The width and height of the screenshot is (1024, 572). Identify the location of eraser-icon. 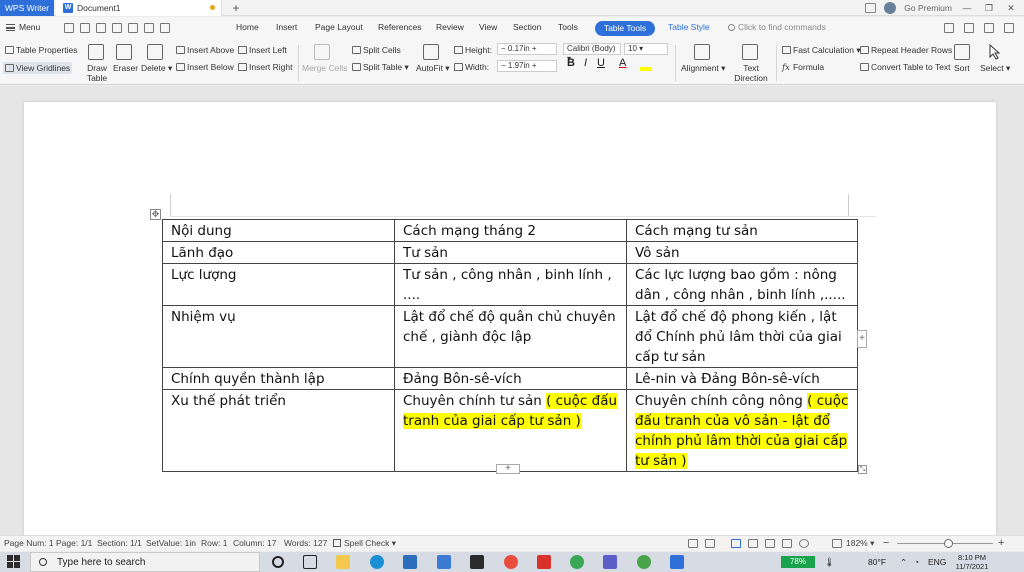
(124, 52).